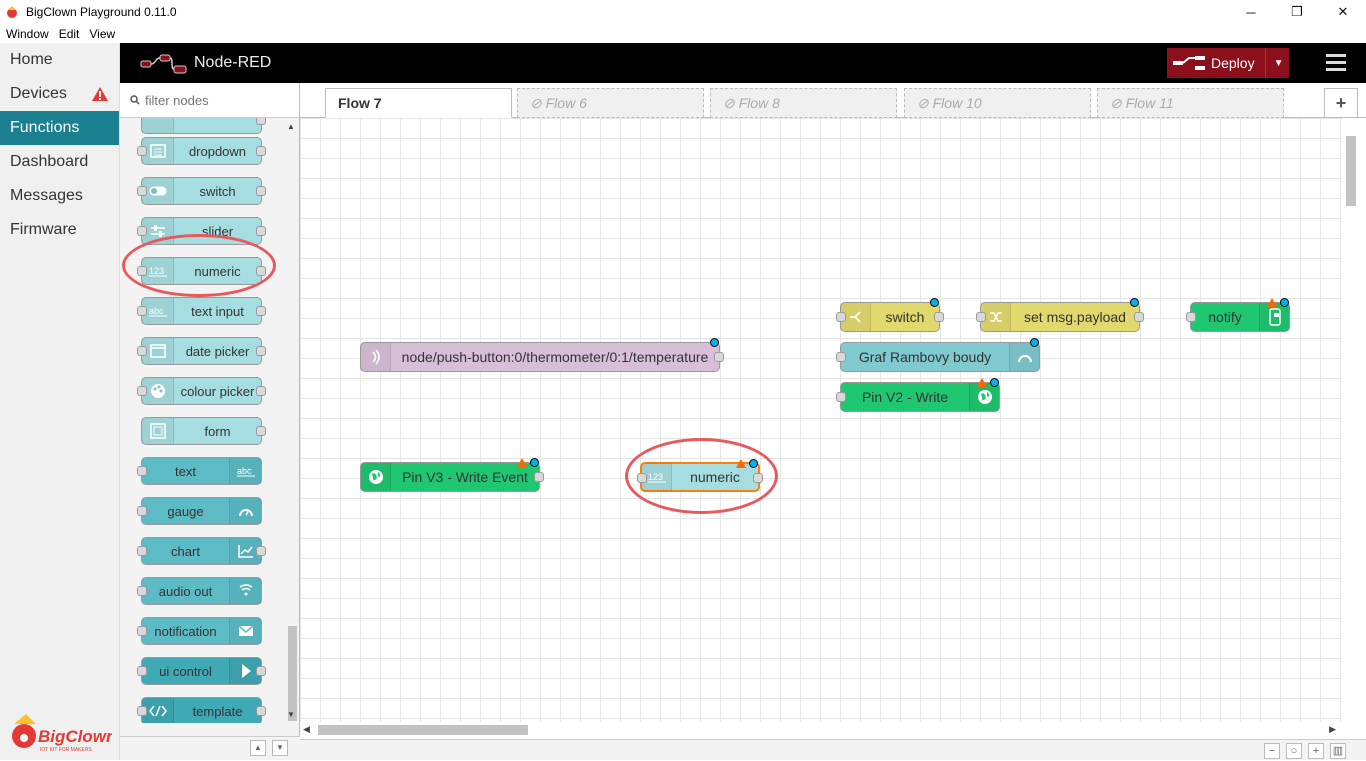 This screenshot has width=1366, height=761. Describe the element at coordinates (203, 431) in the screenshot. I see `palette-node-form: form` at that location.